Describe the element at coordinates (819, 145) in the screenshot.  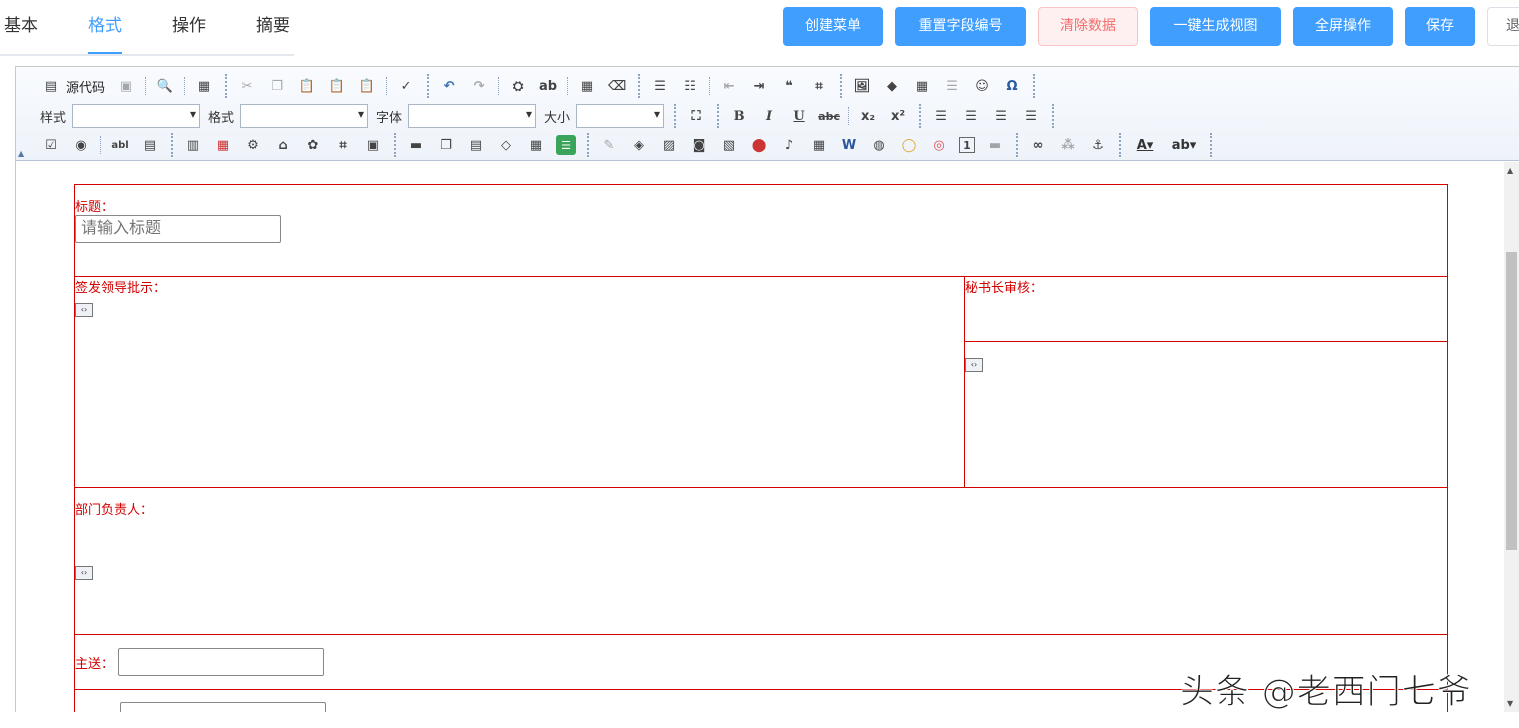
I see `qr-code-icon: ▦` at that location.